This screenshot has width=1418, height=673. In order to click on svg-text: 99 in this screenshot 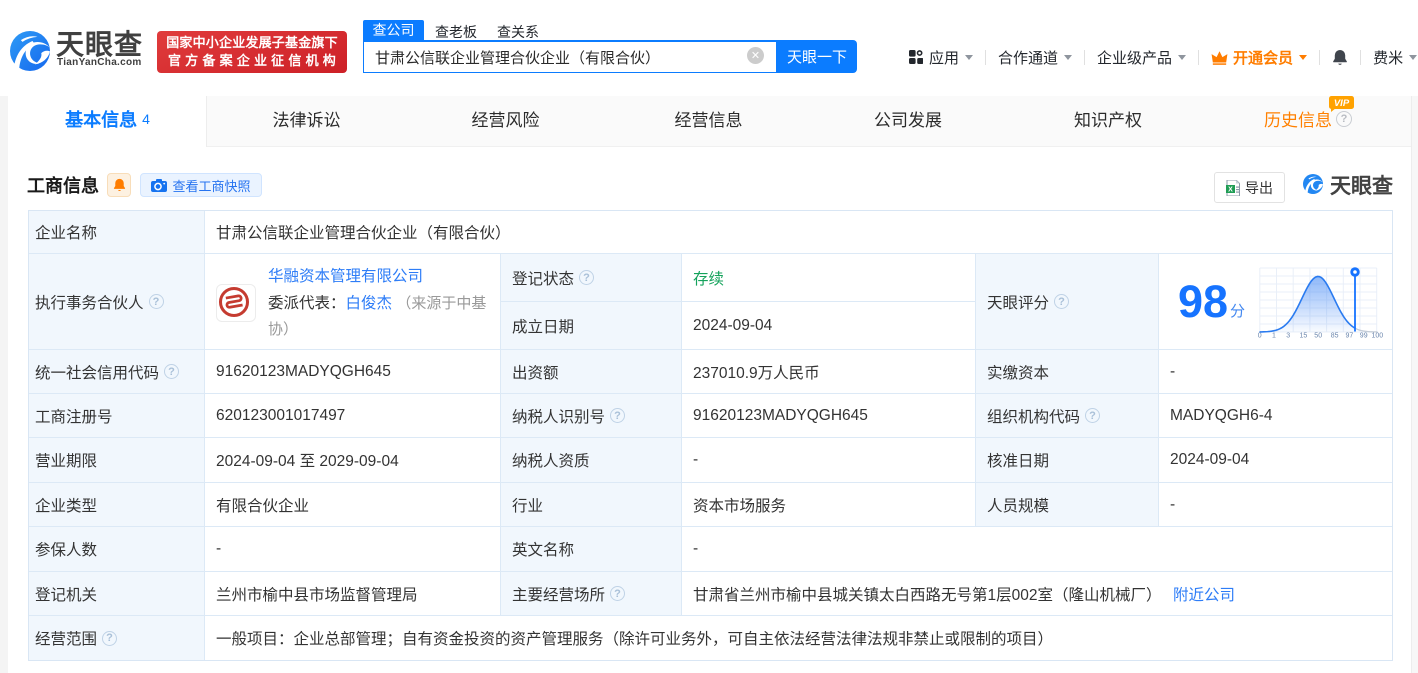, I will do `click(1364, 336)`.